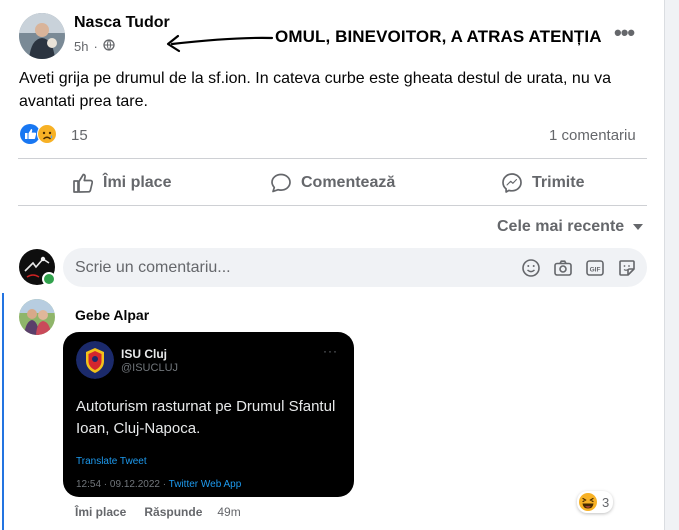 The width and height of the screenshot is (679, 530). I want to click on annotation-arrow-icon, so click(220, 43).